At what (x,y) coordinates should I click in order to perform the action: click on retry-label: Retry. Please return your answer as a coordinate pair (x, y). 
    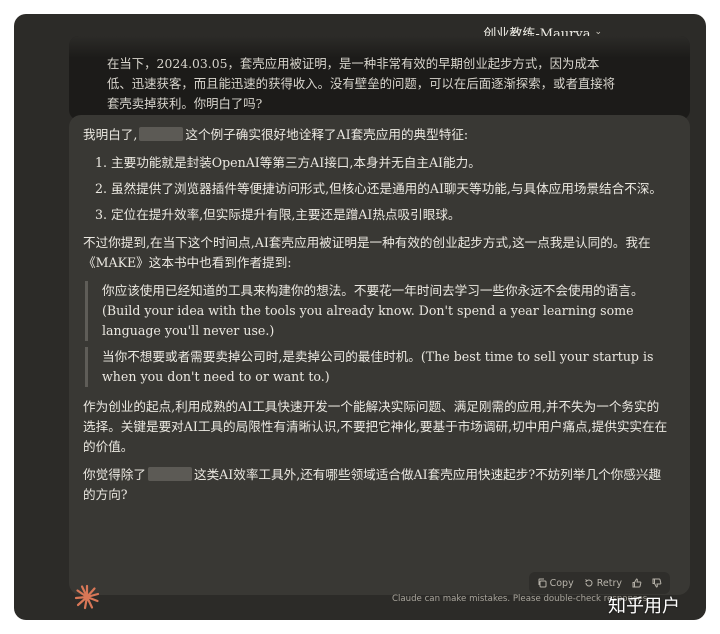
    Looking at the image, I should click on (609, 583).